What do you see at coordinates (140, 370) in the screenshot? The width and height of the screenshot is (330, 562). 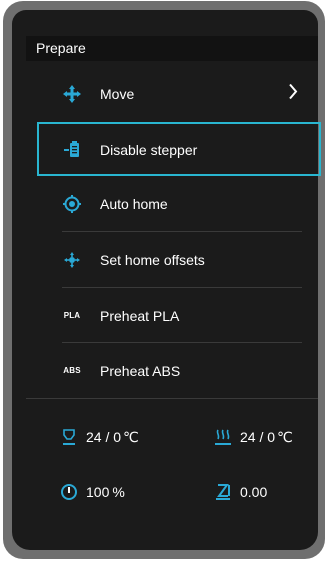 I see `menu-item-label: Preheat ABS` at bounding box center [140, 370].